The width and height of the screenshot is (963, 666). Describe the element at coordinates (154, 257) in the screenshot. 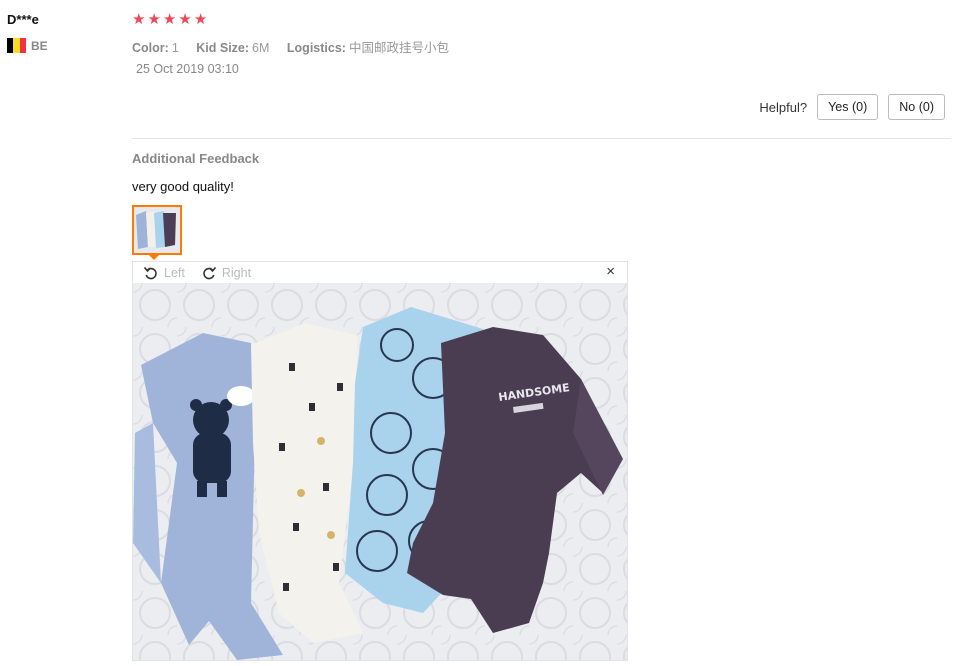

I see `thumbnail-pointer` at that location.